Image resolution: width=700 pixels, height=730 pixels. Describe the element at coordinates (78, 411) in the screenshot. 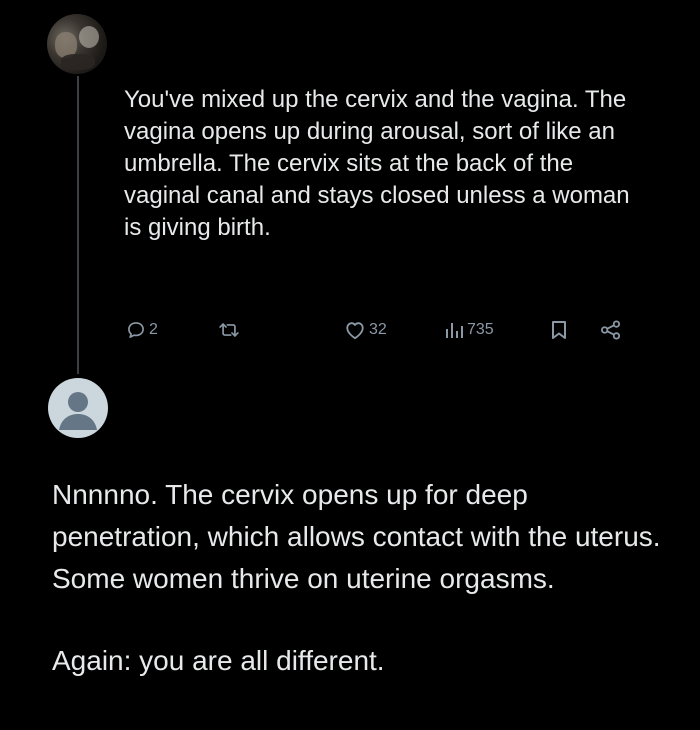

I see `person-silhouette-icon` at that location.